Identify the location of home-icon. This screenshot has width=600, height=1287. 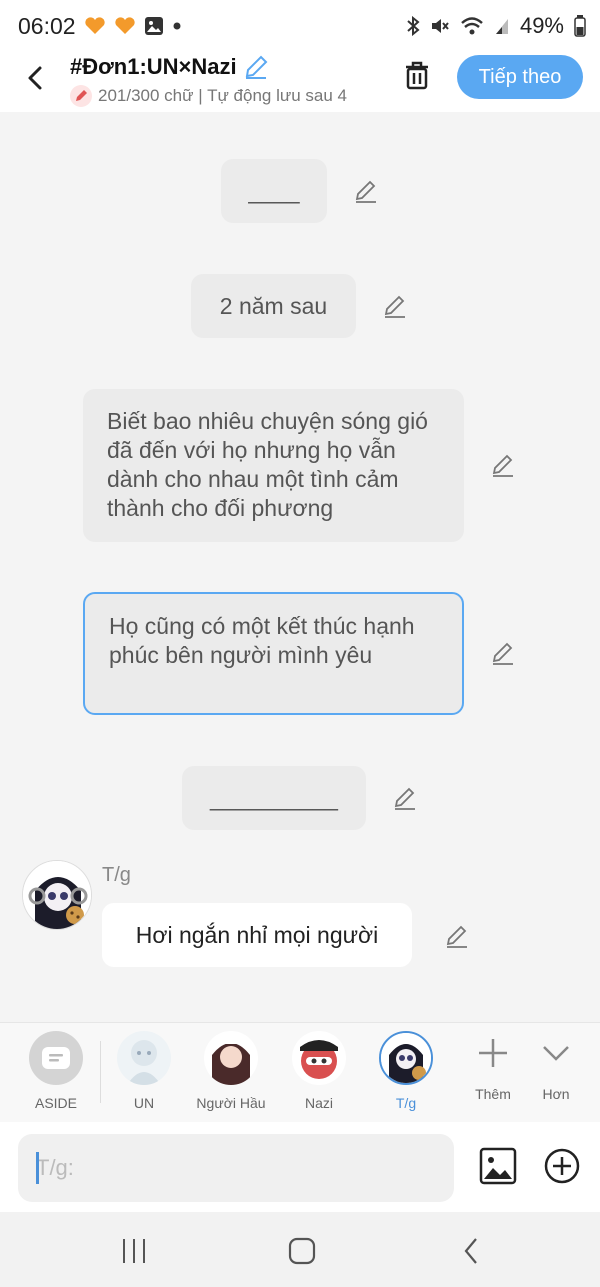
(302, 1251).